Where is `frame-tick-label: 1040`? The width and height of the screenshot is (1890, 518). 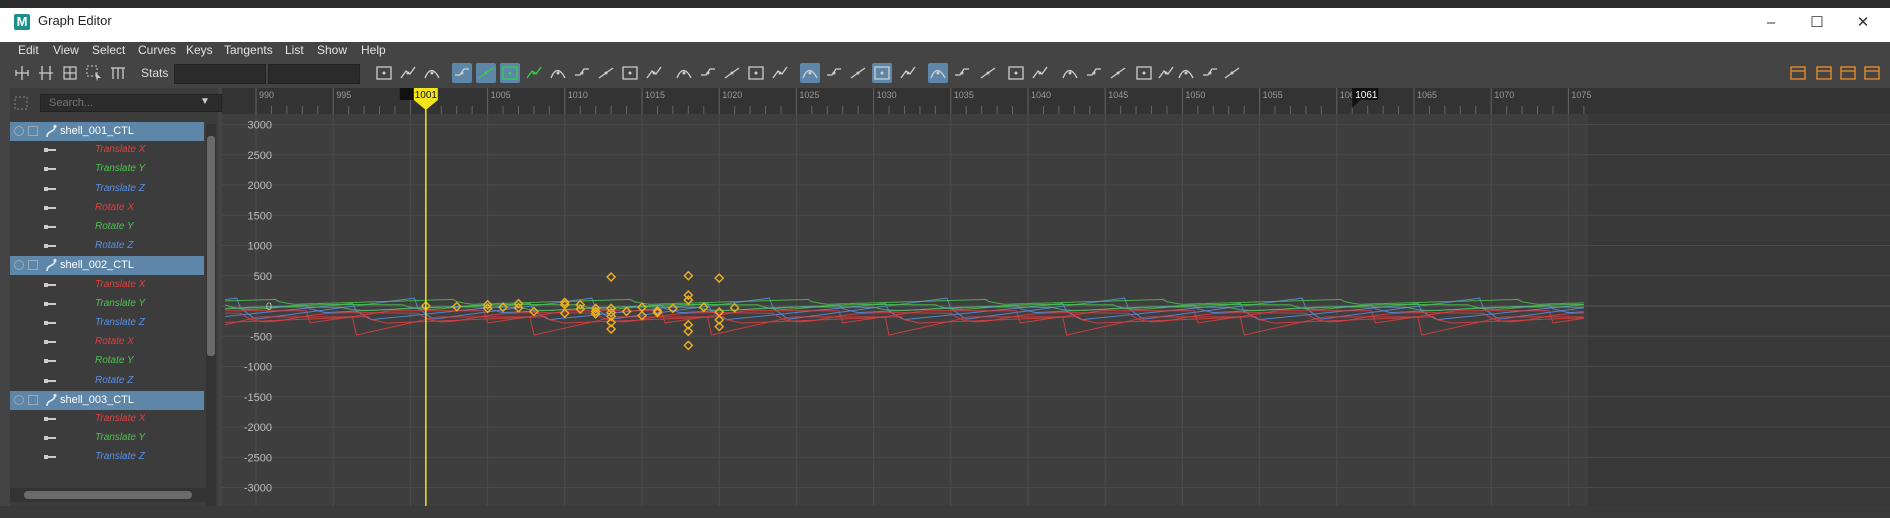
frame-tick-label: 1040 is located at coordinates (1041, 95).